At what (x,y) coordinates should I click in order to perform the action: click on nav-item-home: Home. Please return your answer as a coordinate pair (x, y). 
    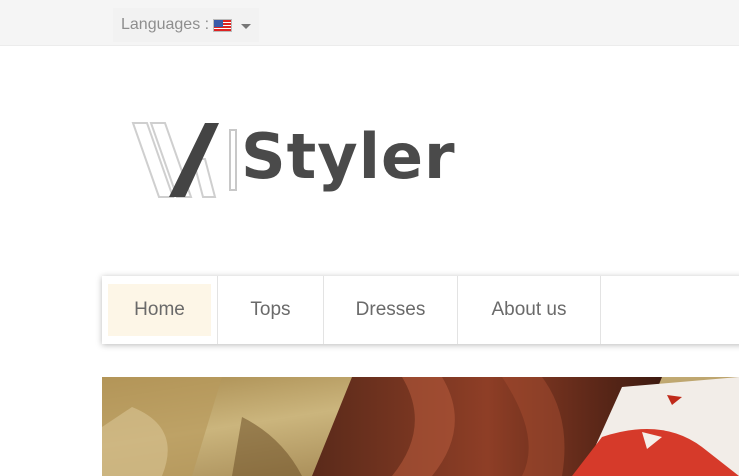
    Looking at the image, I should click on (160, 310).